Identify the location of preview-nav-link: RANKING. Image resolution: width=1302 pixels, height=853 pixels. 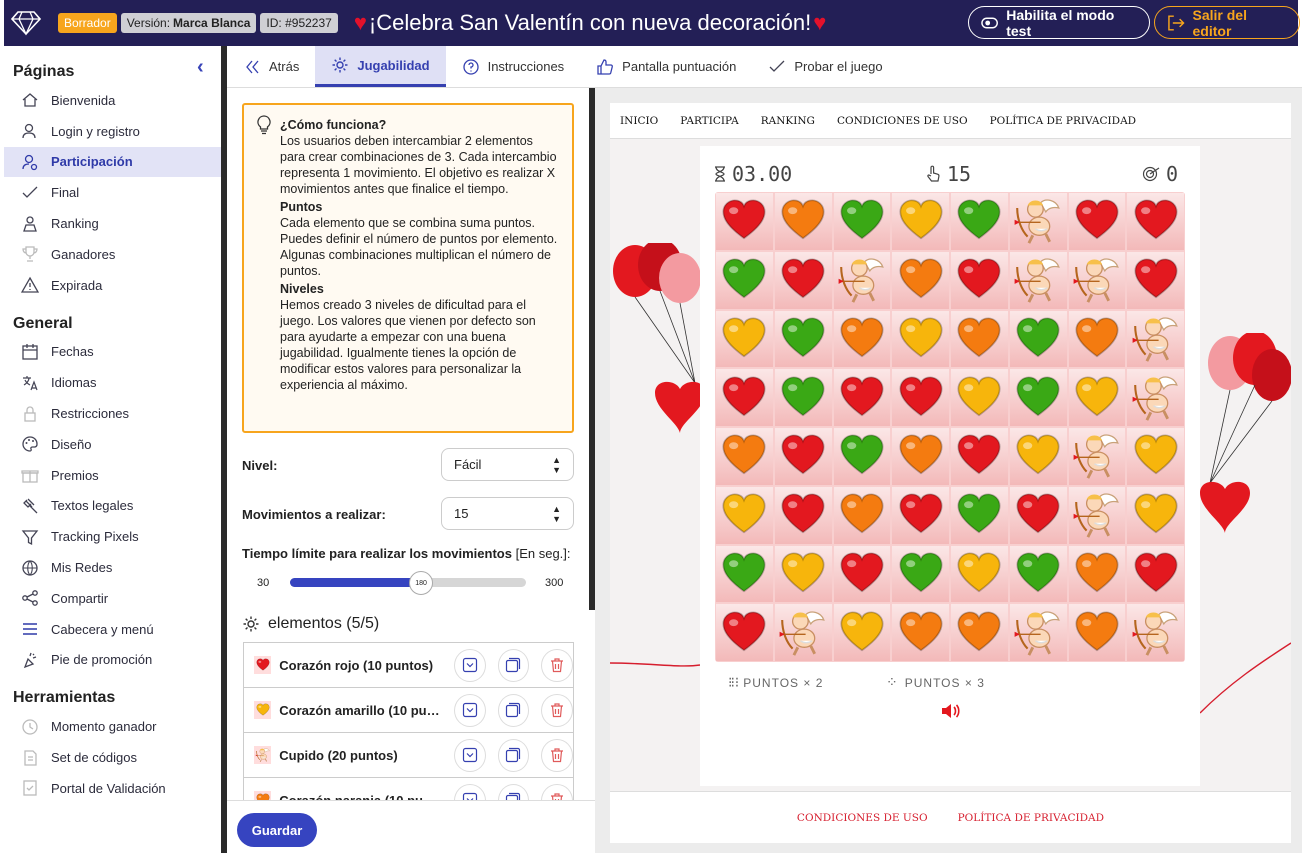
(788, 121).